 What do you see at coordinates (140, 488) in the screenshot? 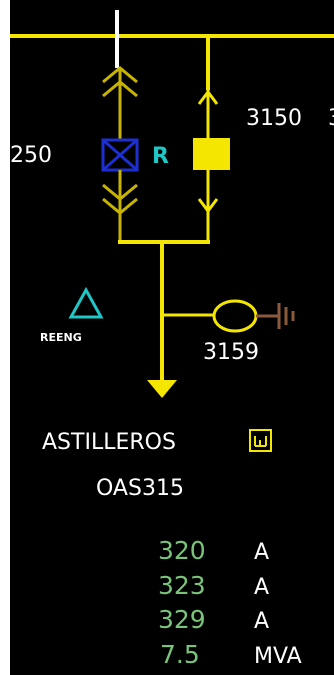
I see `feeder-code: OAS315` at bounding box center [140, 488].